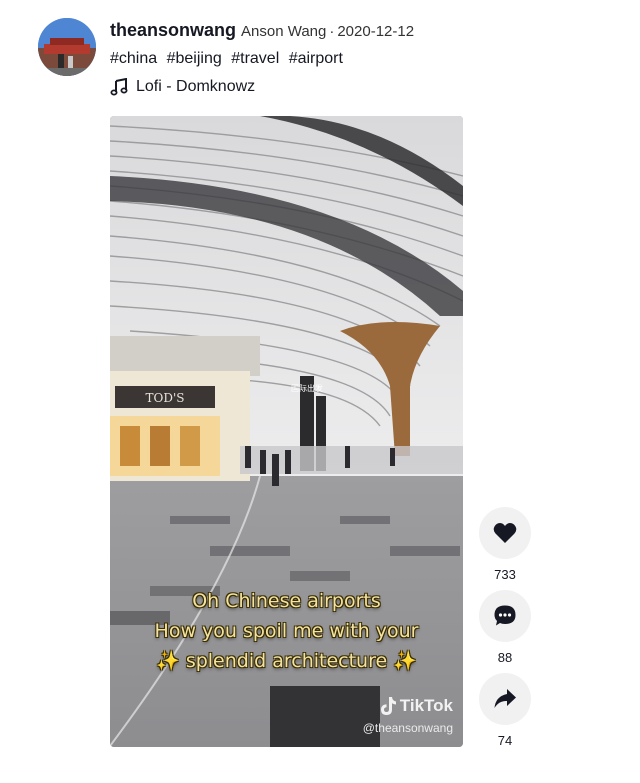  Describe the element at coordinates (194, 58) in the screenshot. I see `hashtag-link: #beijing` at that location.